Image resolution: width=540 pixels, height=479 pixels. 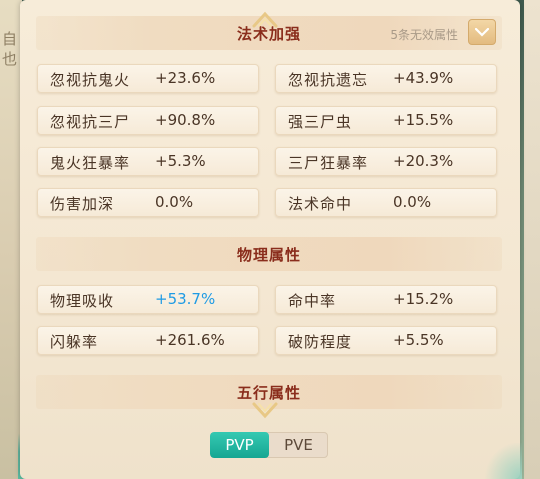 What do you see at coordinates (386, 340) in the screenshot?
I see `attr-row: 破防程度 +5.5%` at bounding box center [386, 340].